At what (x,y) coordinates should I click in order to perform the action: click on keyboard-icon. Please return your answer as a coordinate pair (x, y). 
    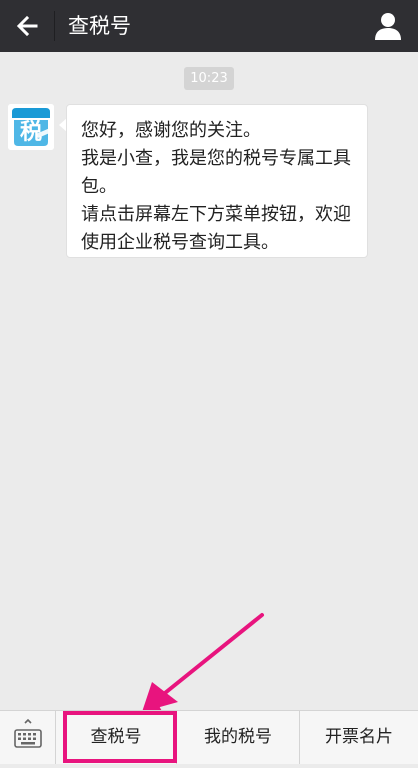
    Looking at the image, I should click on (28, 733).